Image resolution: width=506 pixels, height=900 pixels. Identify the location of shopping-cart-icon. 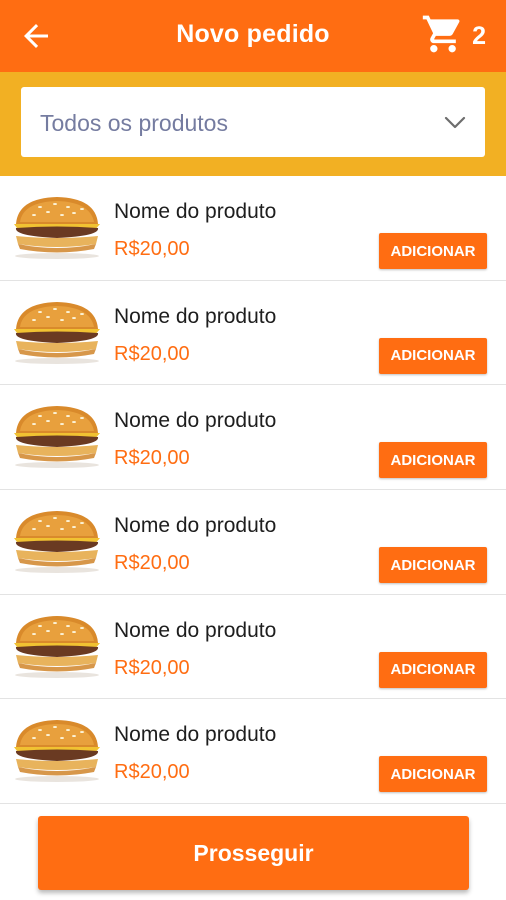
(443, 36).